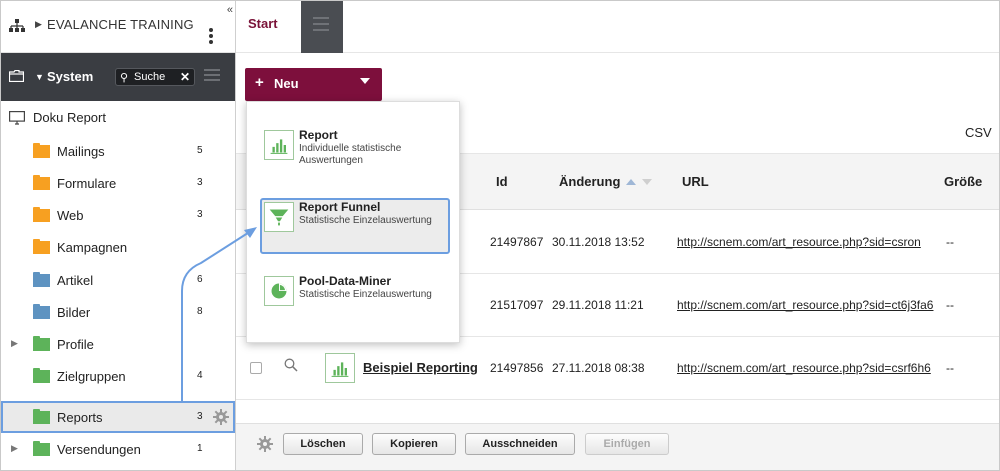 Image resolution: width=1000 pixels, height=471 pixels. Describe the element at coordinates (263, 23) in the screenshot. I see `tab-start: Start` at that location.